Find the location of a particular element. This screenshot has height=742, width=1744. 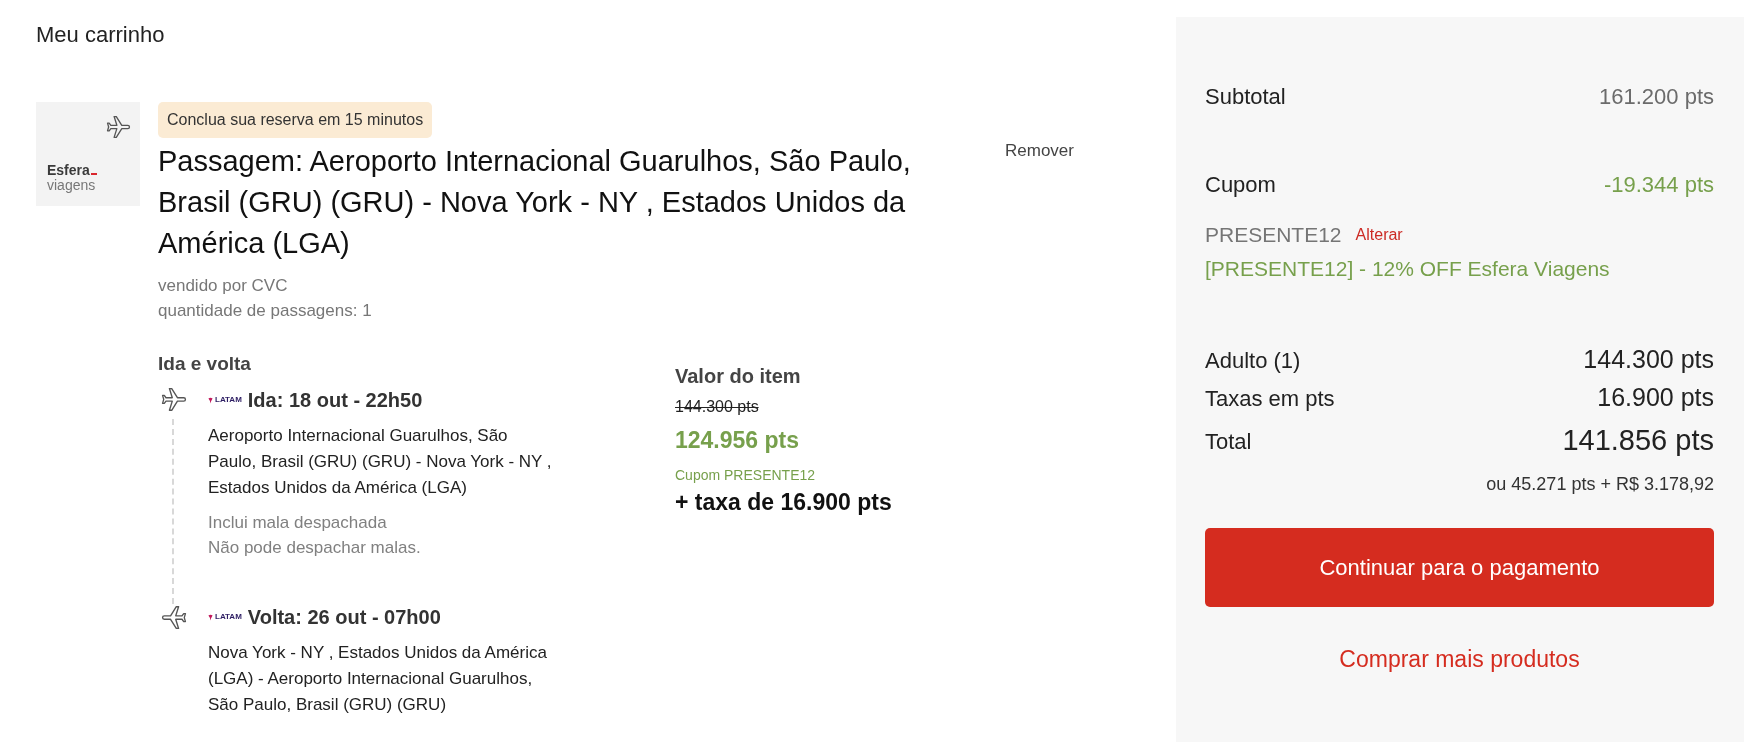

coupon-description: [PRESENTE12] - 12% OFF Esfera Viagens is located at coordinates (1407, 269).